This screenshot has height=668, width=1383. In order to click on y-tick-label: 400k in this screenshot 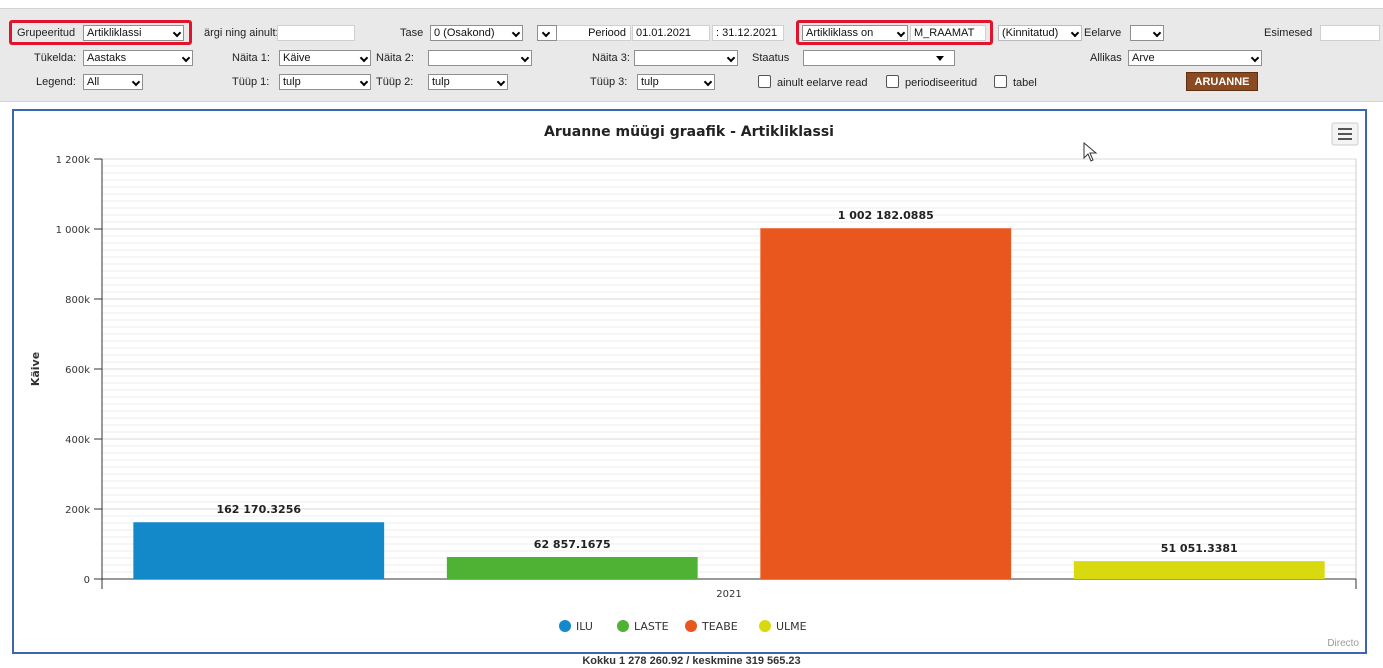, I will do `click(77, 440)`.